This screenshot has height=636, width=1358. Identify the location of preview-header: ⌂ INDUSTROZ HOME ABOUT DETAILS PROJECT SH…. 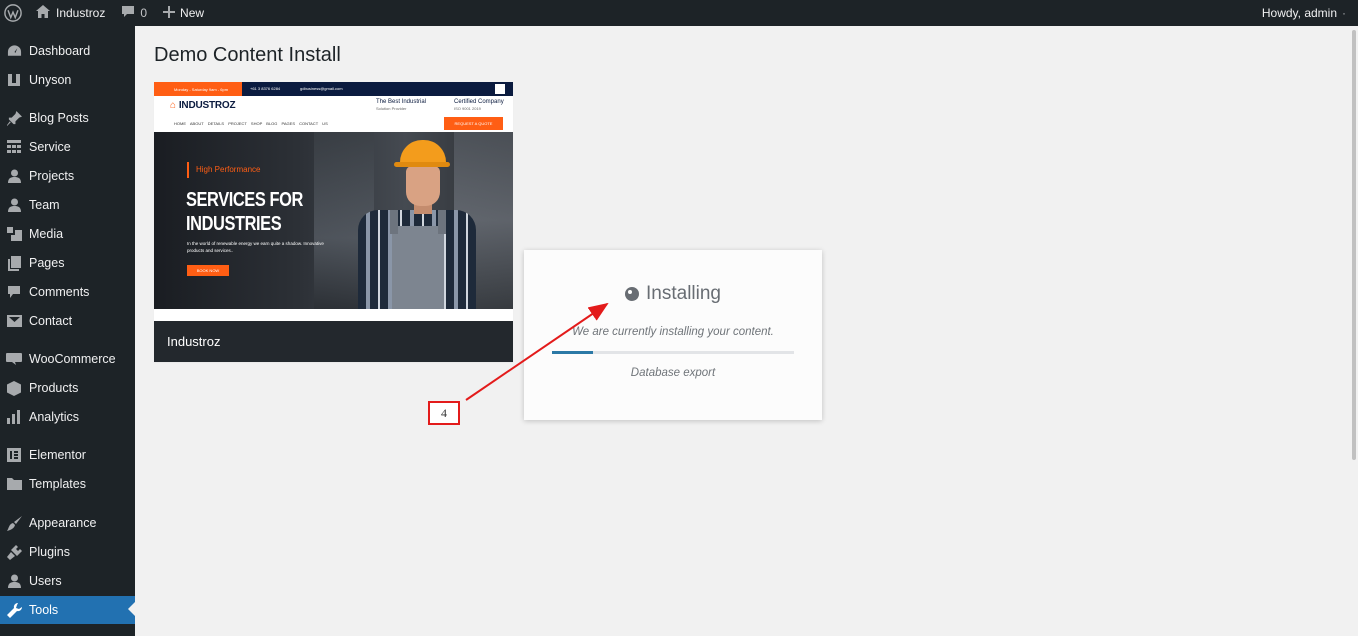
(333, 114).